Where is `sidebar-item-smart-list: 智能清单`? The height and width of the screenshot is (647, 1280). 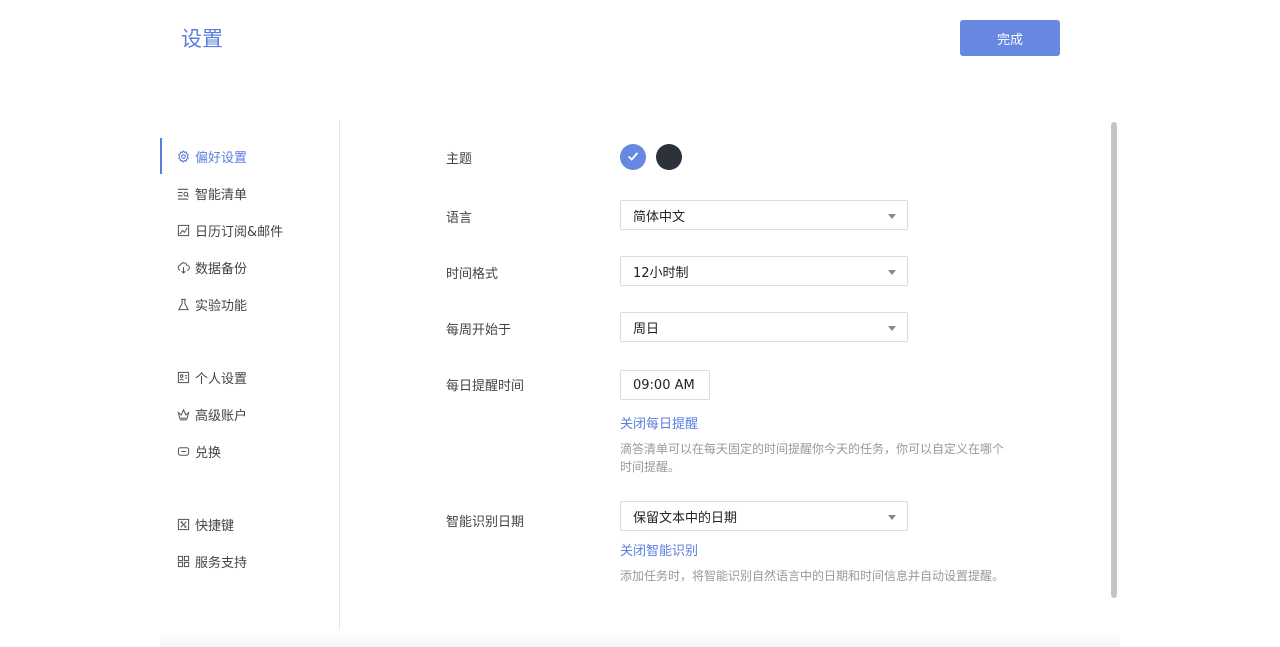
sidebar-item-smart-list: 智能清单 is located at coordinates (249, 193).